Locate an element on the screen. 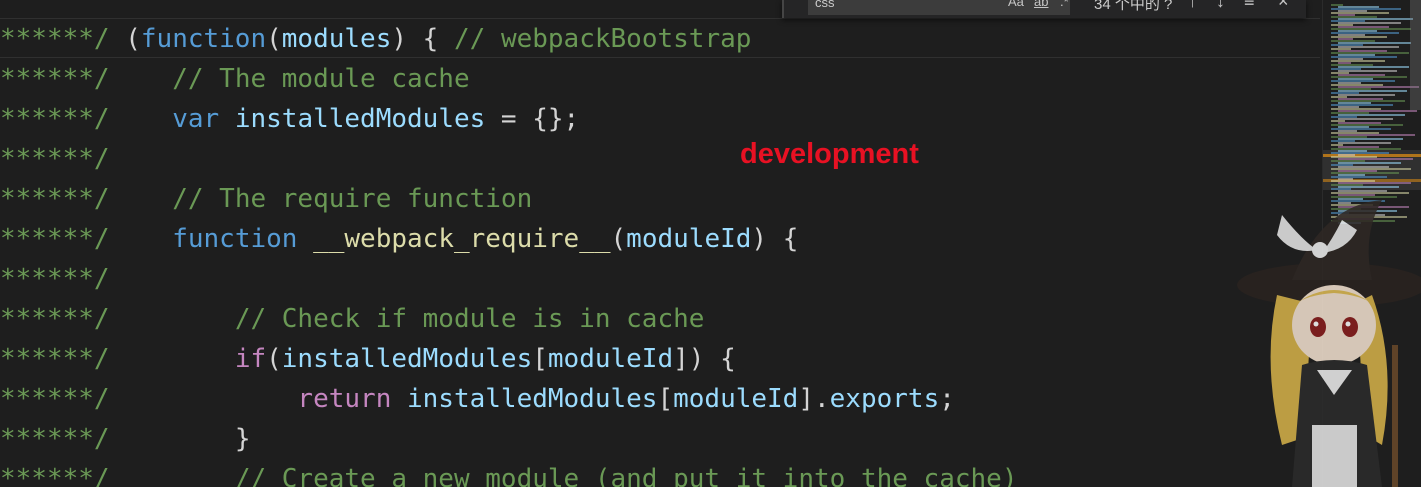  code-line: ******/ if(installedModules[moduleId]) { is located at coordinates (368, 359).